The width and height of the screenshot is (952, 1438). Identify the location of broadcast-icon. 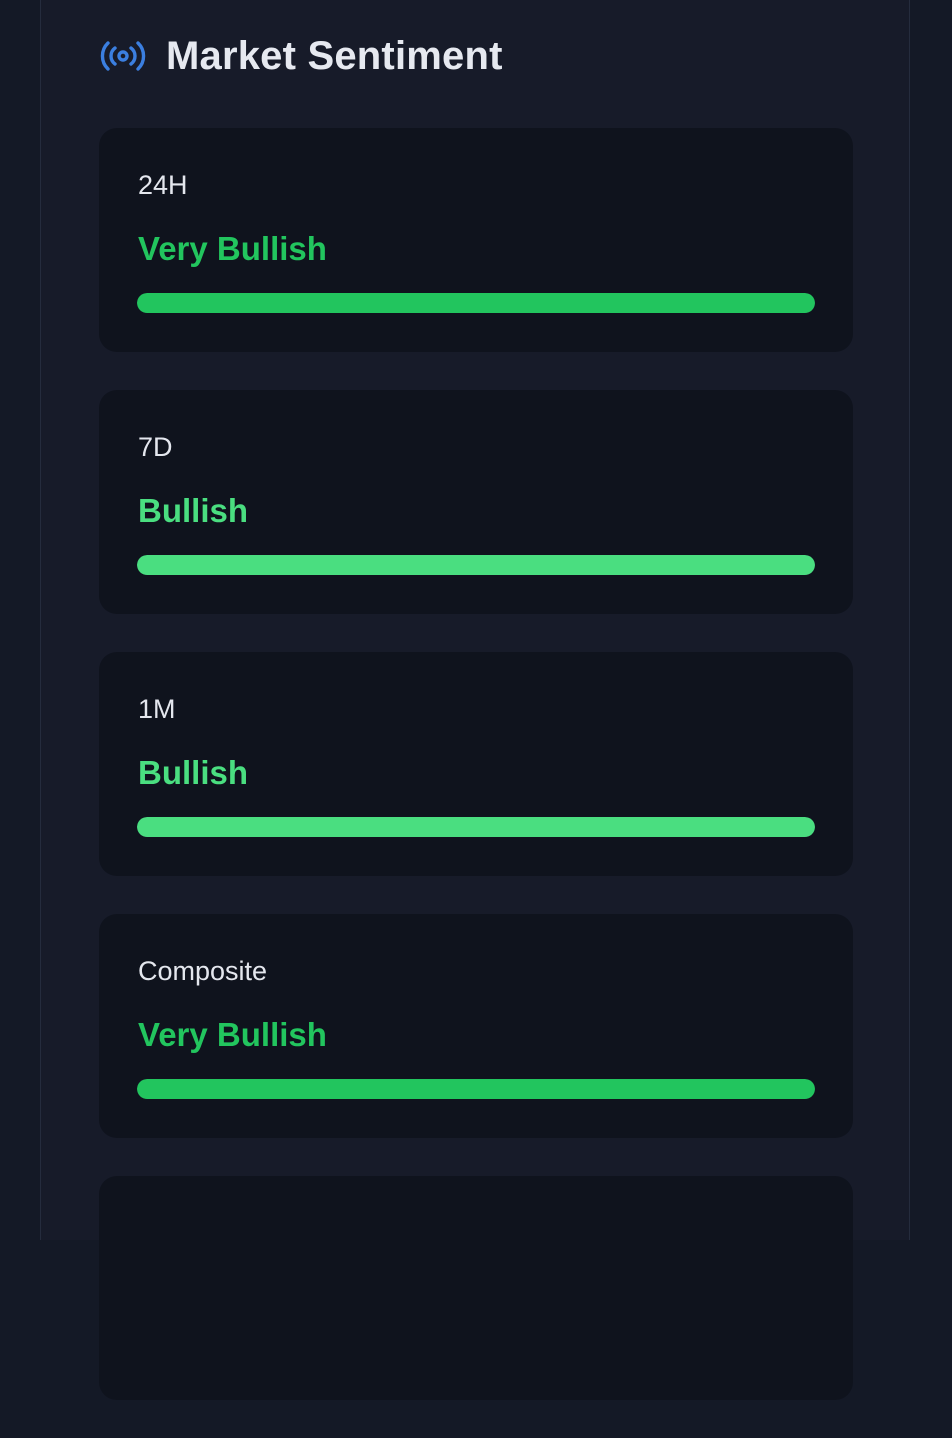
(123, 56).